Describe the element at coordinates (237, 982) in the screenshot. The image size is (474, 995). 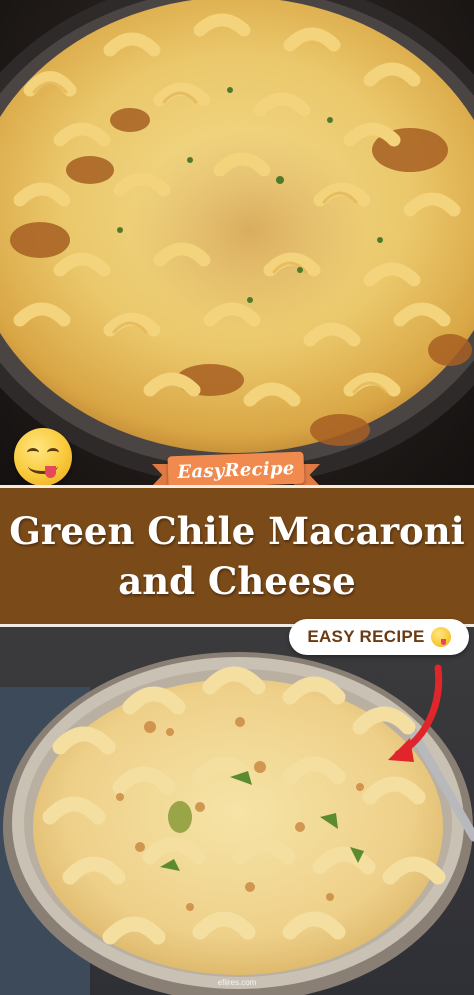
I see `watermark: efiires.com` at that location.